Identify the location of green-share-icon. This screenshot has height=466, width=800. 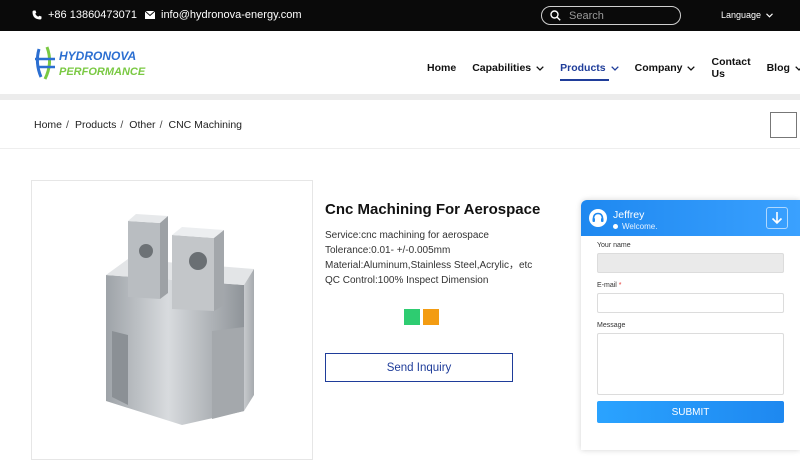
(412, 317).